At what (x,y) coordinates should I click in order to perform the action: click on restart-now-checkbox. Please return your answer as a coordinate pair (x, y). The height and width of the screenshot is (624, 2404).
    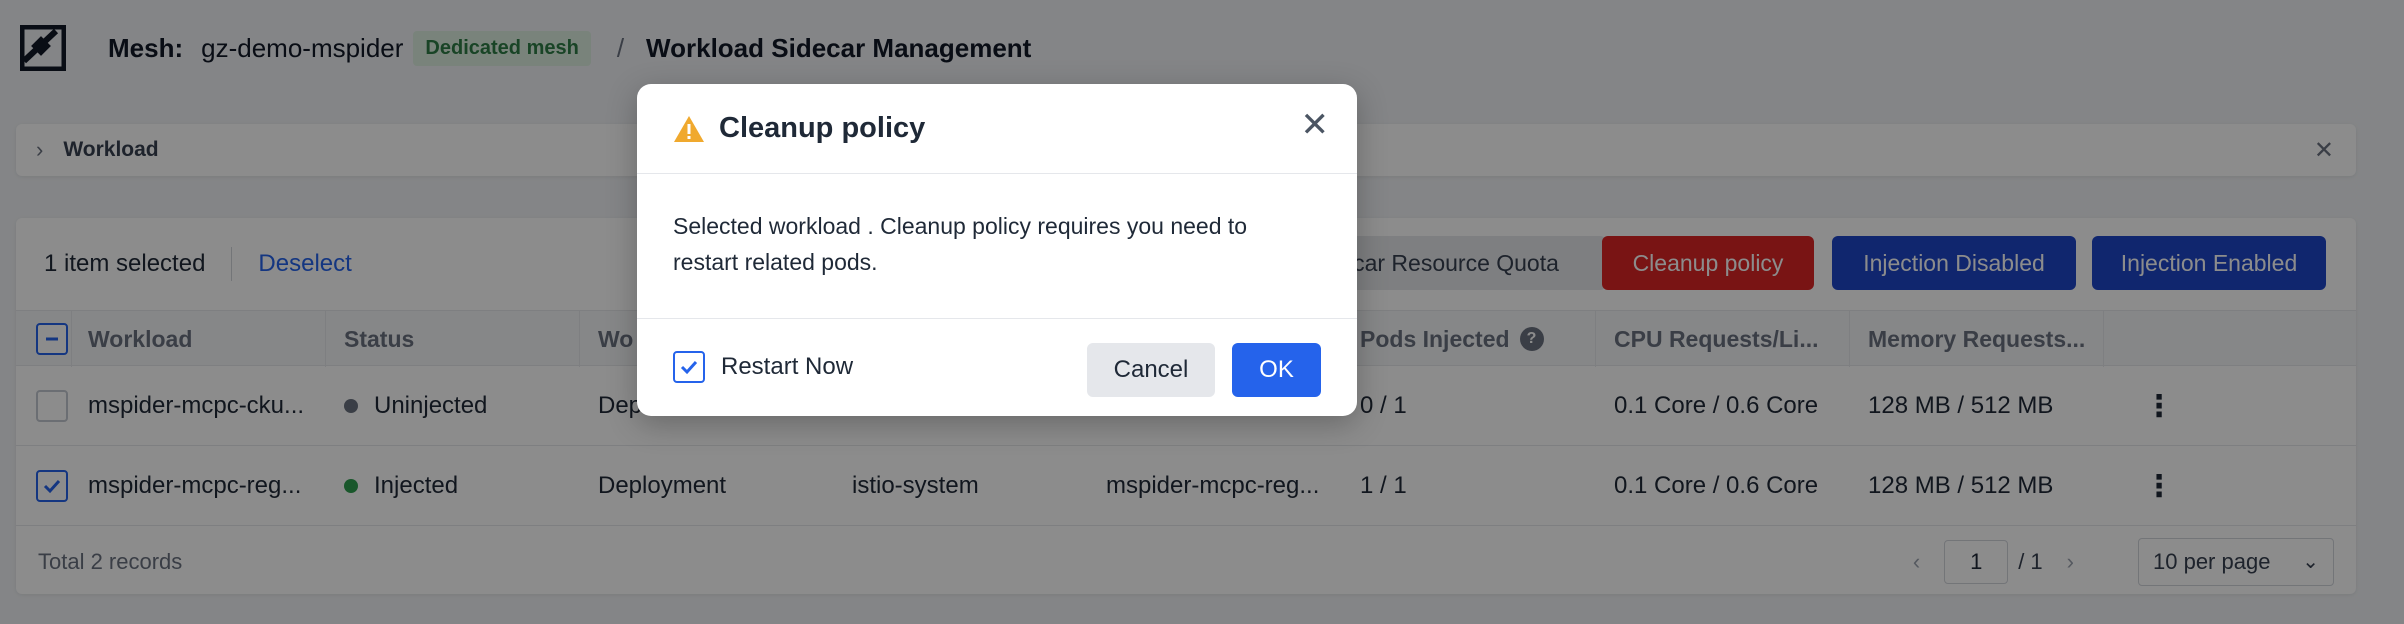
    Looking at the image, I should click on (689, 367).